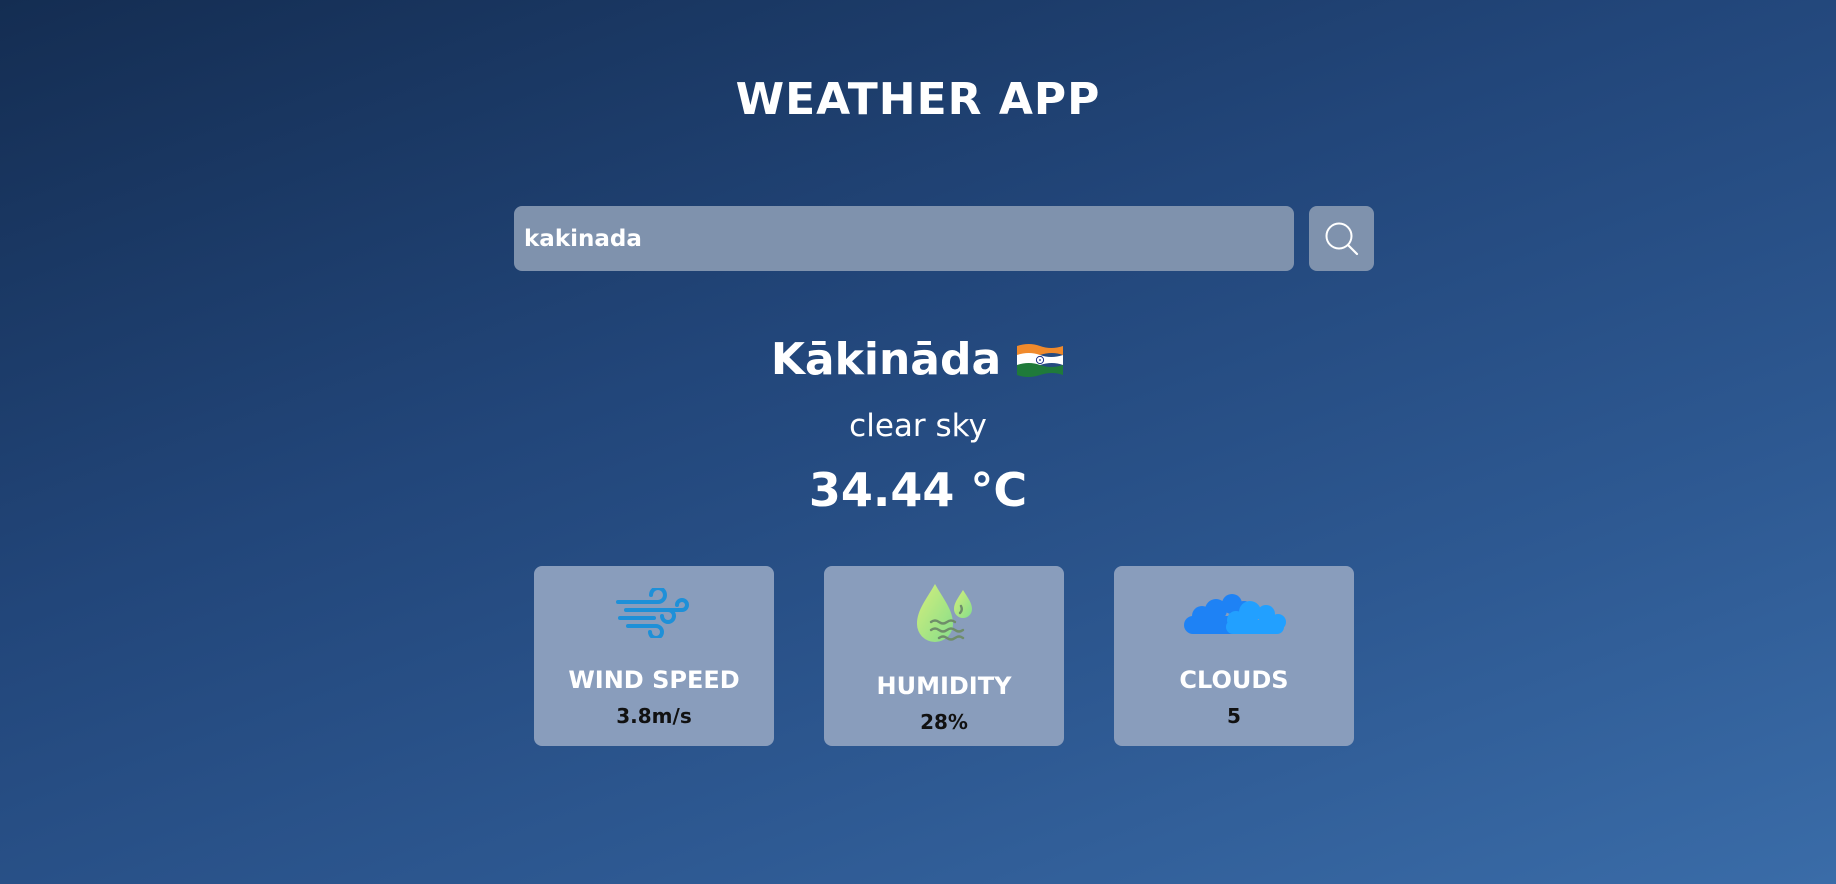  What do you see at coordinates (1234, 716) in the screenshot?
I see `clouds-value: 5` at bounding box center [1234, 716].